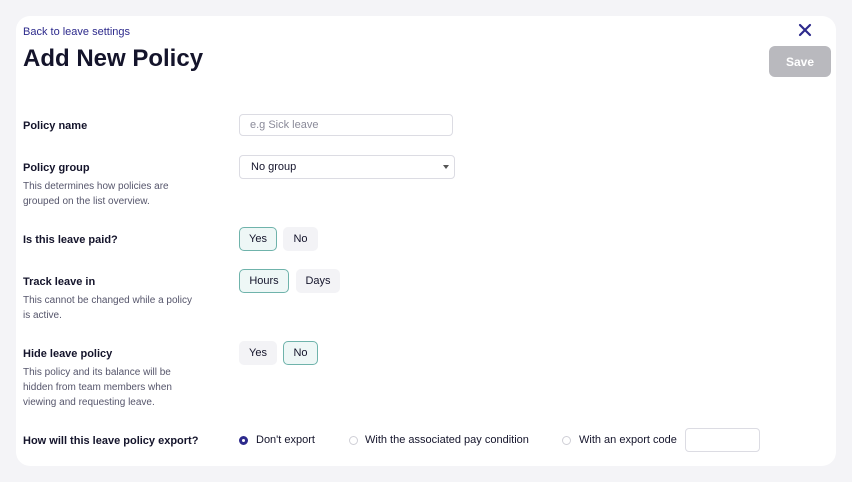  I want to click on track-hours-button: Hours, so click(264, 281).